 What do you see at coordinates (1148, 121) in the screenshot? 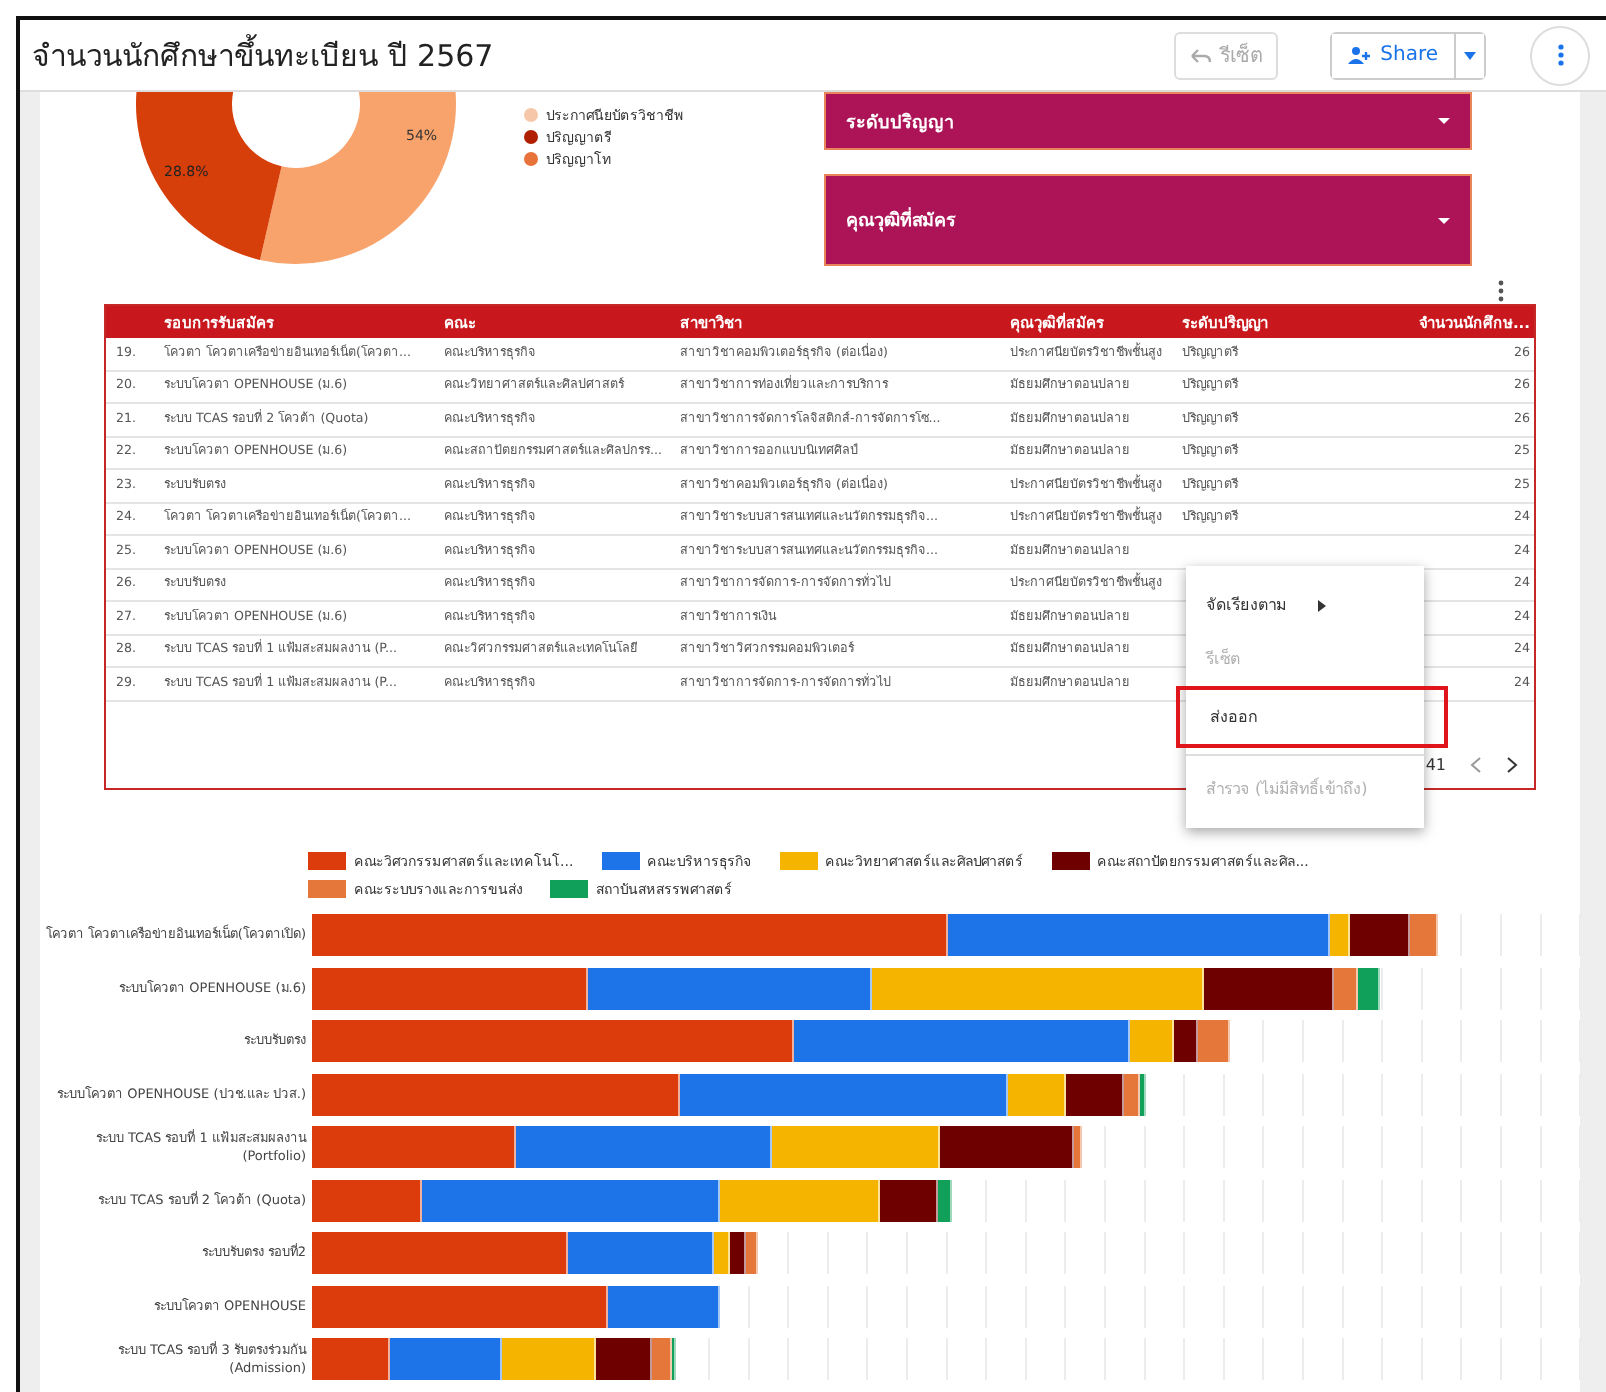
I see `filter-dropdown: ระดับปริญญา` at bounding box center [1148, 121].